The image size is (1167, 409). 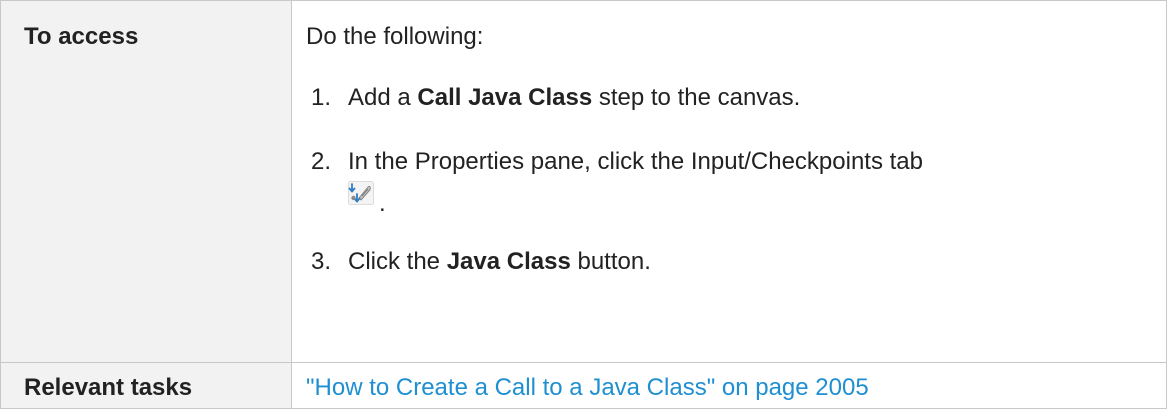 I want to click on step-bold-text: Call Java Class, so click(x=505, y=97).